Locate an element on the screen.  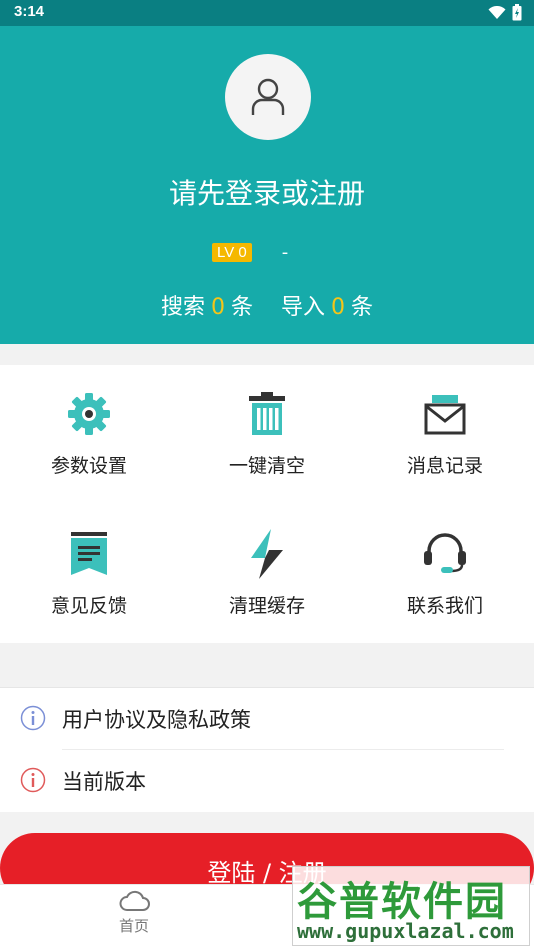
grid-item-label: 参数设置 is located at coordinates (88, 466).